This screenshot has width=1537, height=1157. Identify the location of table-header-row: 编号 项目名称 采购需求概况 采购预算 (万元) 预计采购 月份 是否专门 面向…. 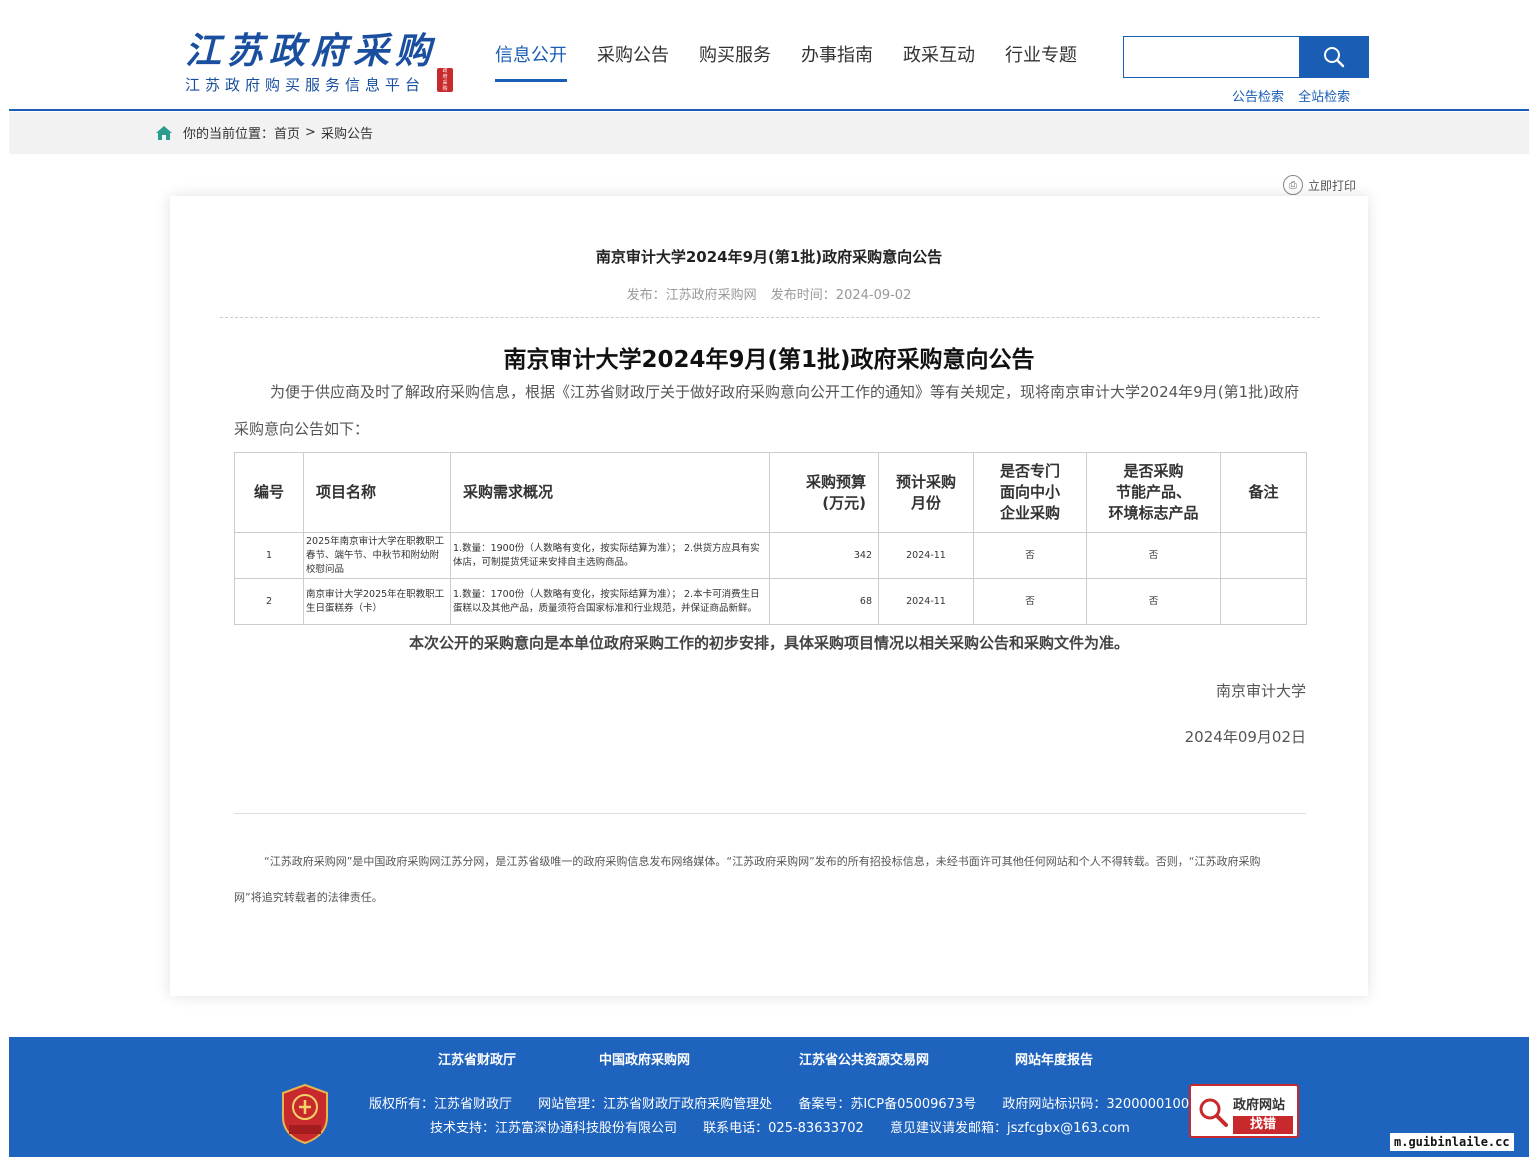
(770, 492).